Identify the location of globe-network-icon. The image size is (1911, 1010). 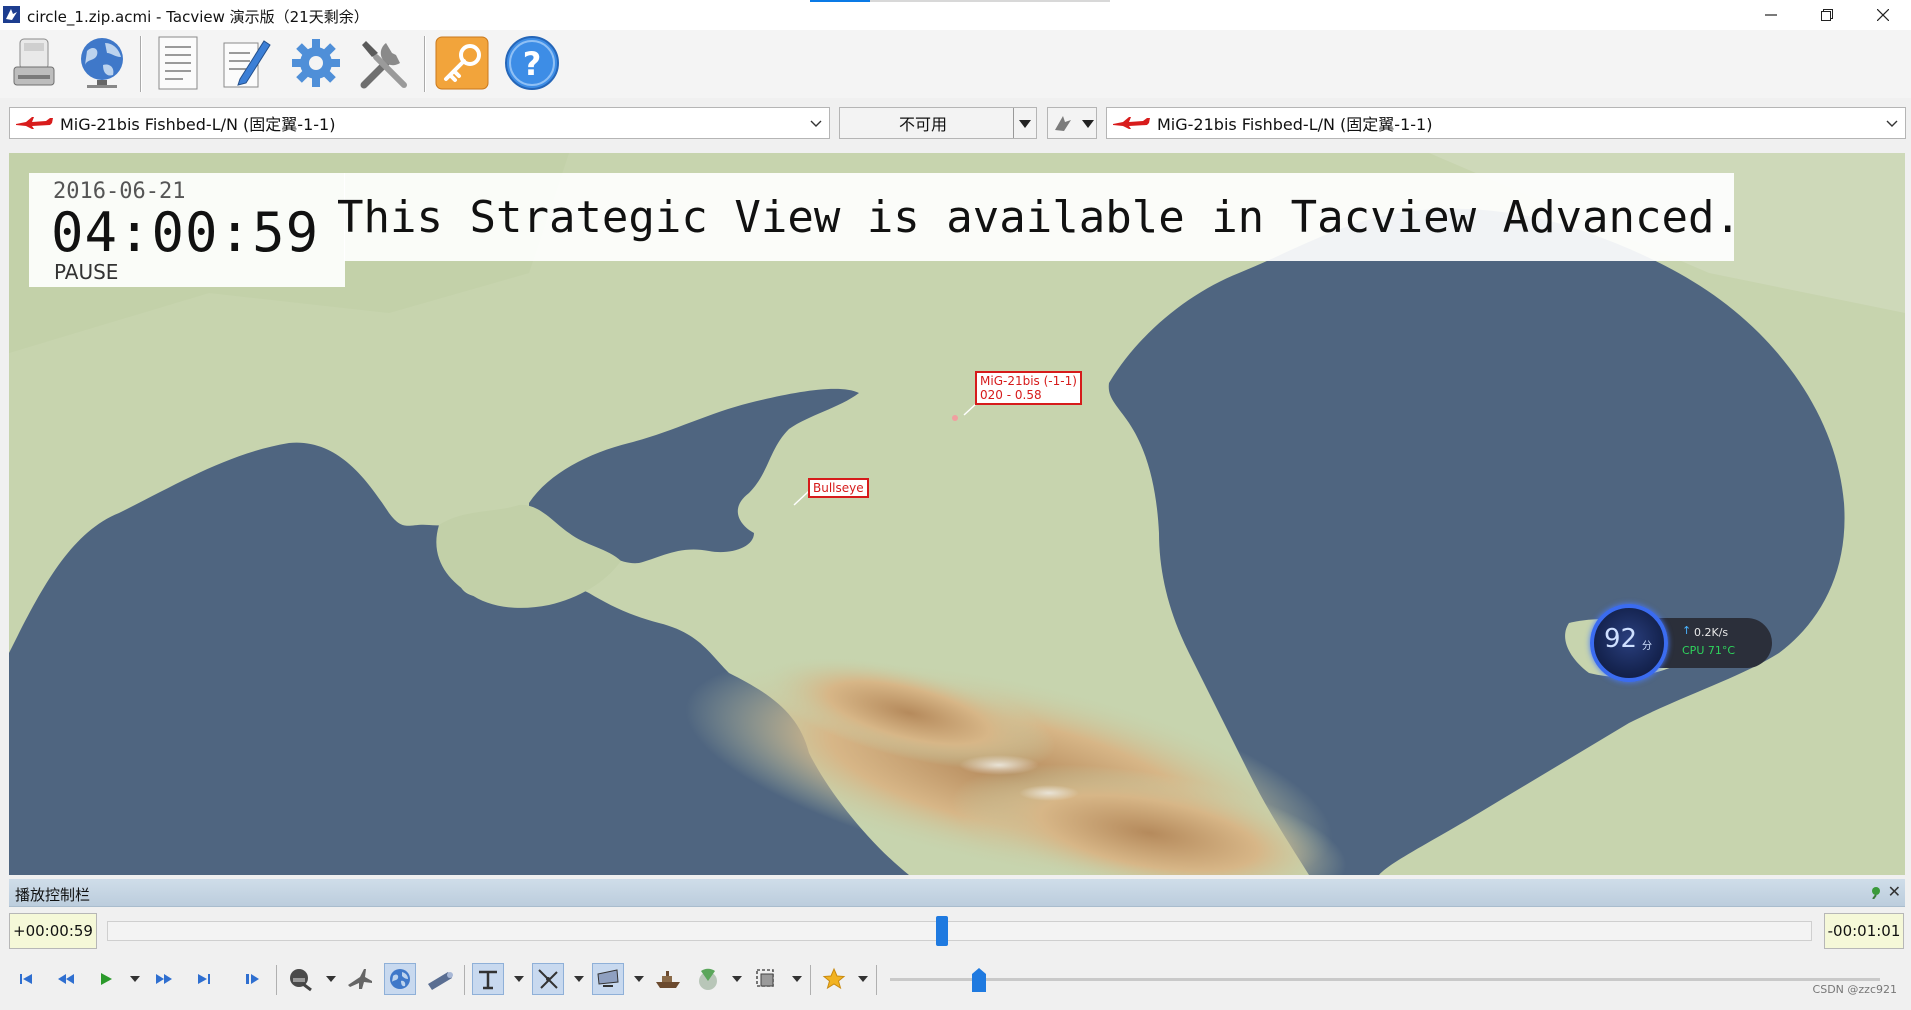
(102, 63).